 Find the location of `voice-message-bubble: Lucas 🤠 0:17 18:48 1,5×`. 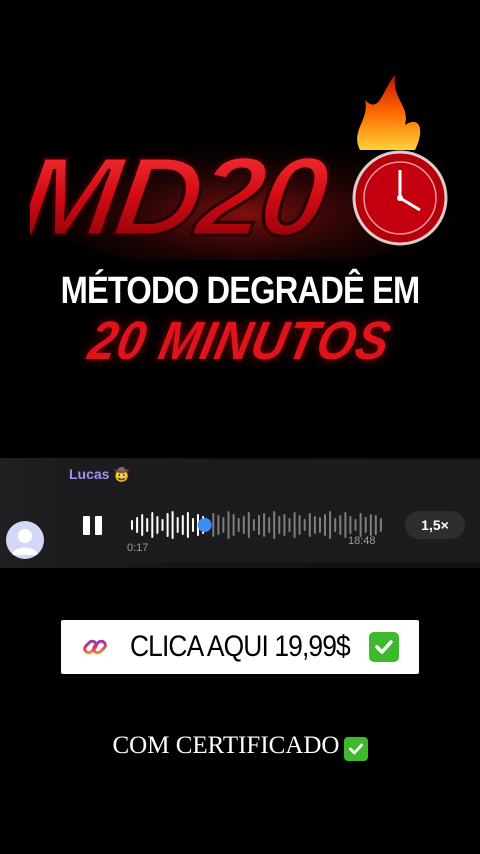

voice-message-bubble: Lucas 🤠 0:17 18:48 1,5× is located at coordinates (267, 511).